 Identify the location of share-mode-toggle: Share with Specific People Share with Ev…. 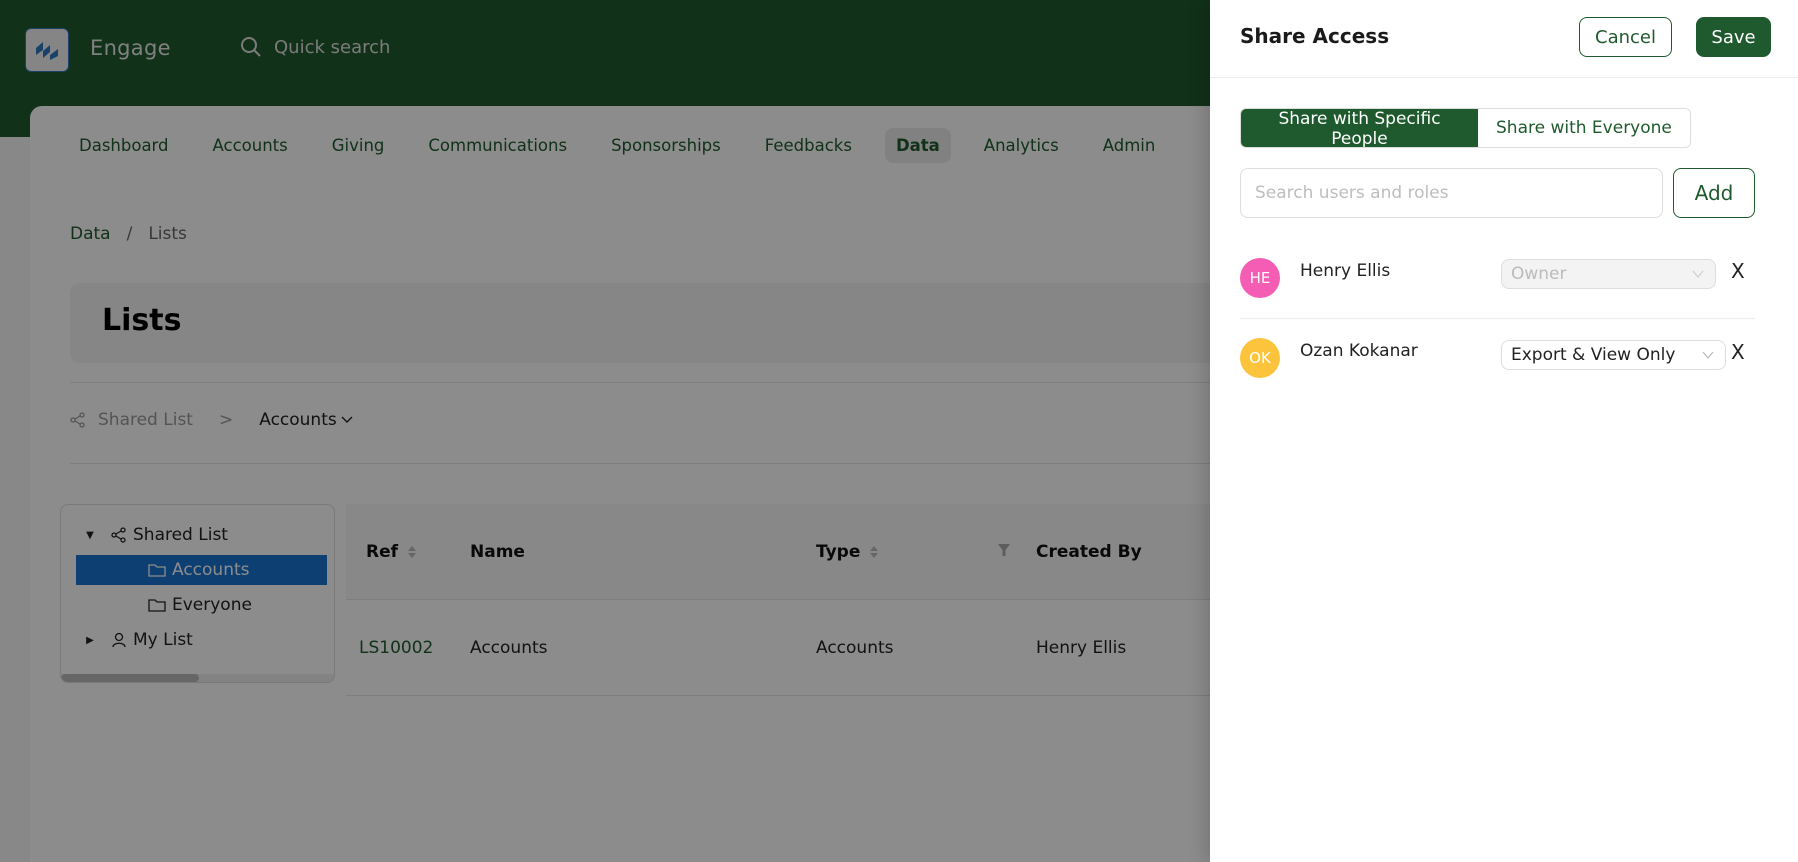
(1465, 128).